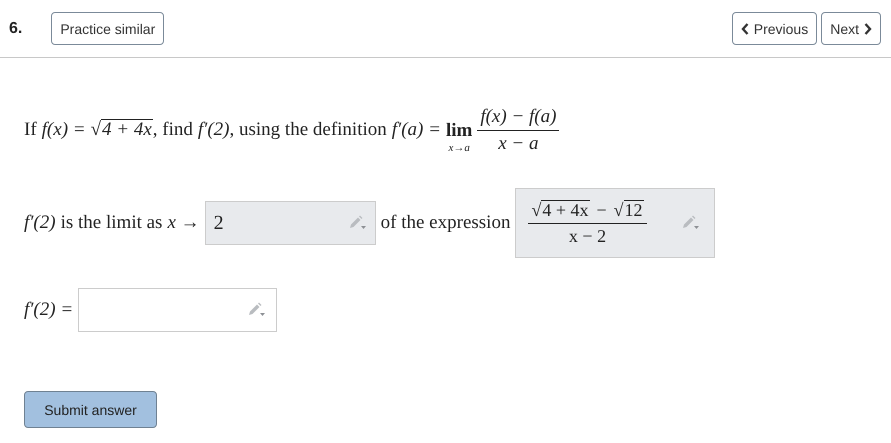 Image resolution: width=891 pixels, height=443 pixels. I want to click on statement-text: , find, so click(172, 130).